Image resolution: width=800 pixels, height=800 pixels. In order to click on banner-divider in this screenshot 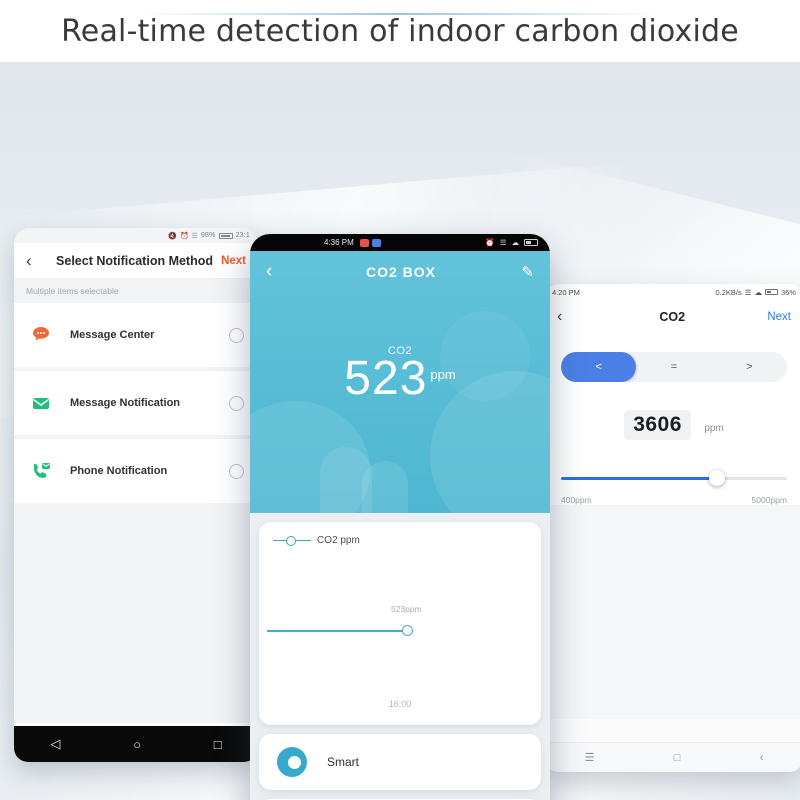, I will do `click(400, 14)`.